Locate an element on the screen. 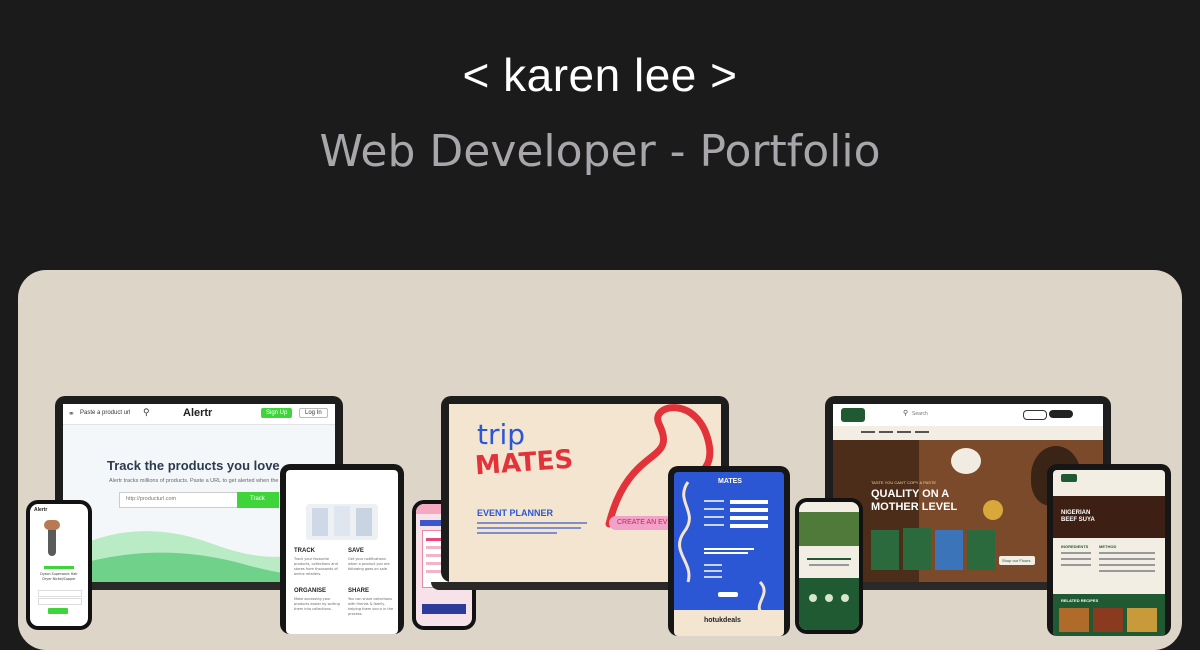 The width and height of the screenshot is (1200, 650). feature-title: SHARE is located at coordinates (359, 591).